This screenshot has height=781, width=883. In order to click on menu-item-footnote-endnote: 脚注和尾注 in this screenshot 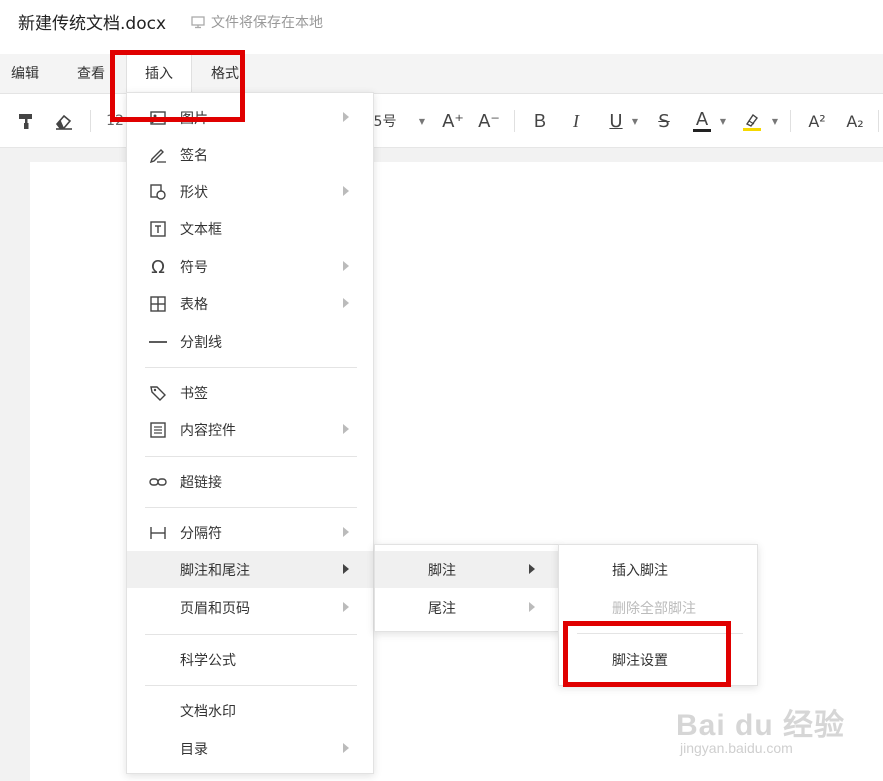, I will do `click(250, 569)`.